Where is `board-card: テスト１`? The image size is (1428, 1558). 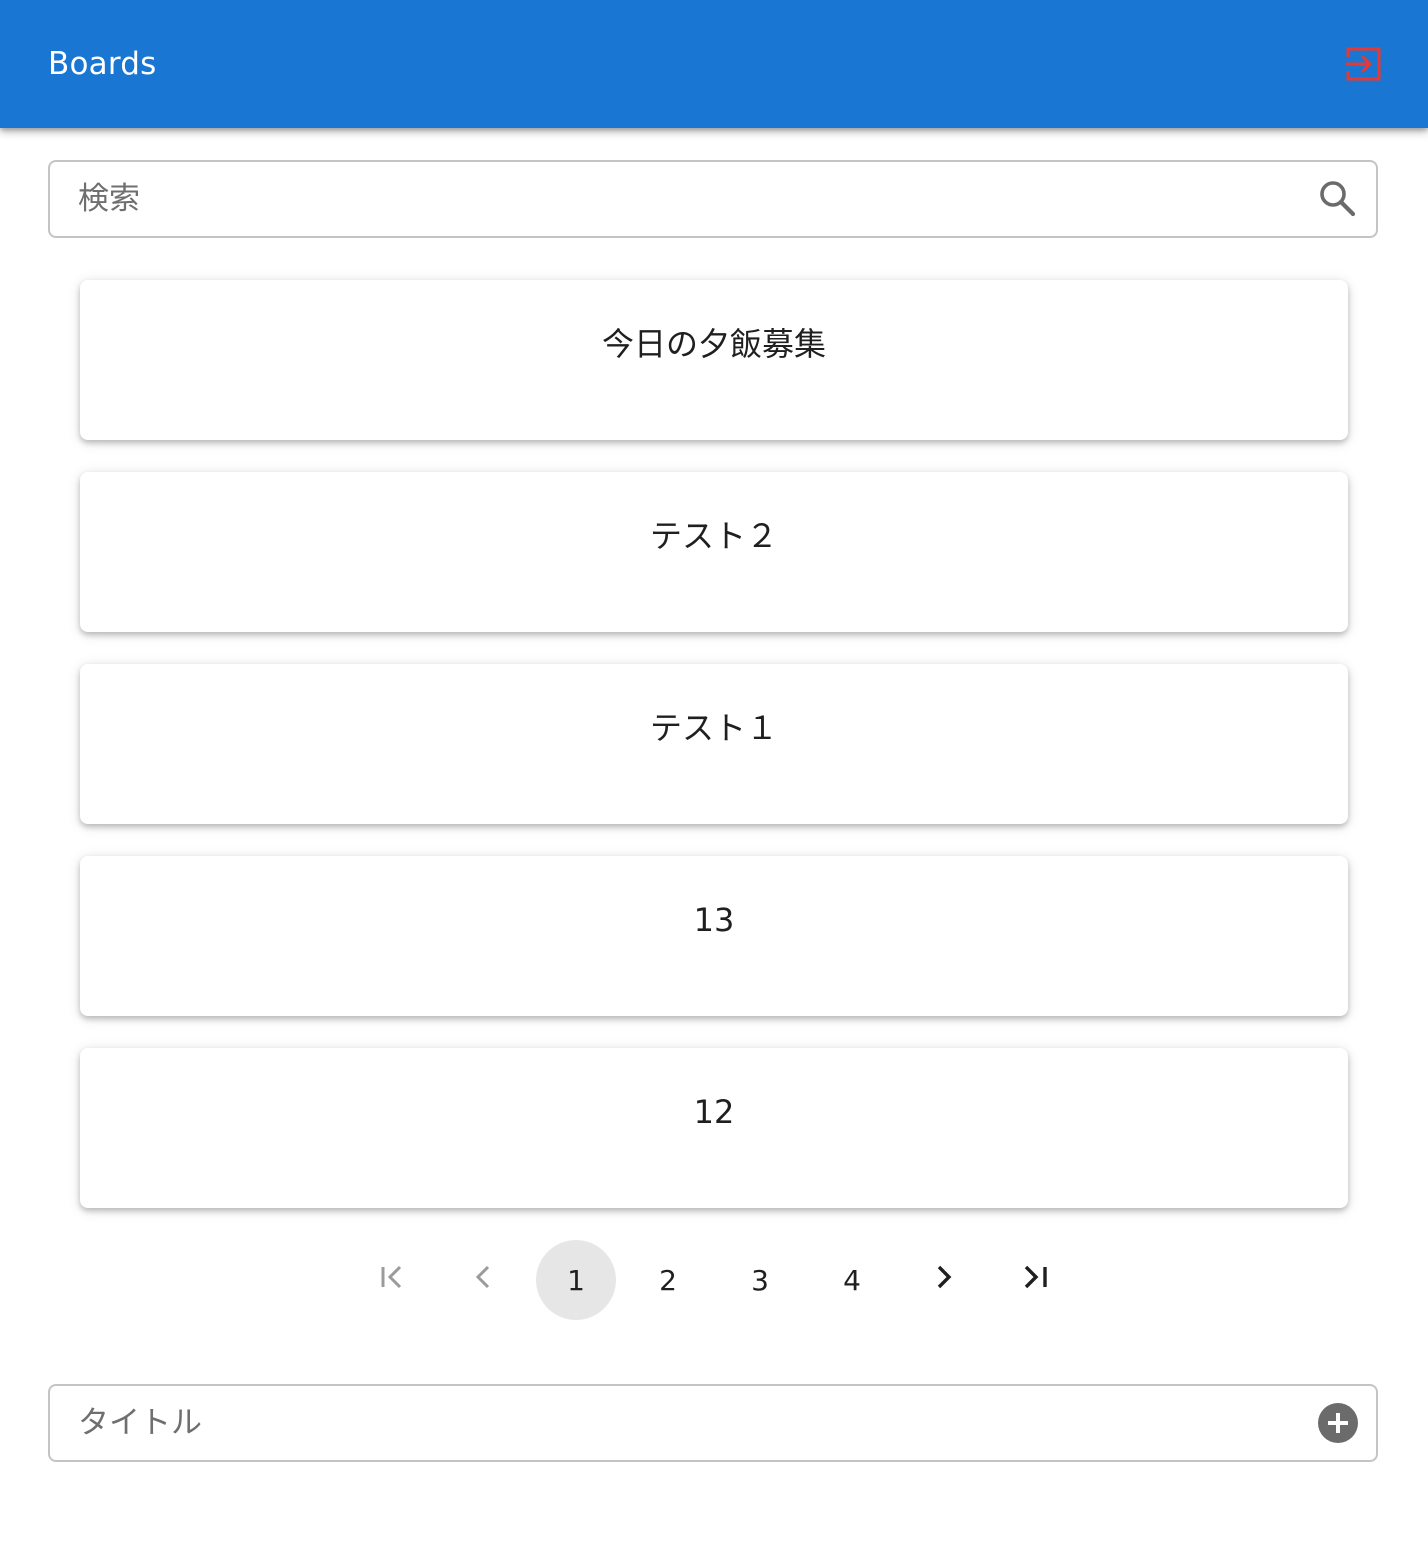
board-card: テスト１ is located at coordinates (714, 744).